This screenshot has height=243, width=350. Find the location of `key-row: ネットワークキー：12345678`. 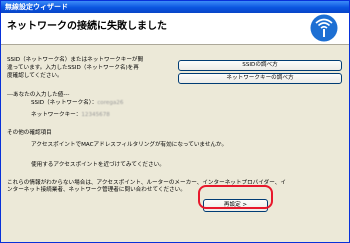

key-row: ネットワークキー：12345678 is located at coordinates (70, 115).